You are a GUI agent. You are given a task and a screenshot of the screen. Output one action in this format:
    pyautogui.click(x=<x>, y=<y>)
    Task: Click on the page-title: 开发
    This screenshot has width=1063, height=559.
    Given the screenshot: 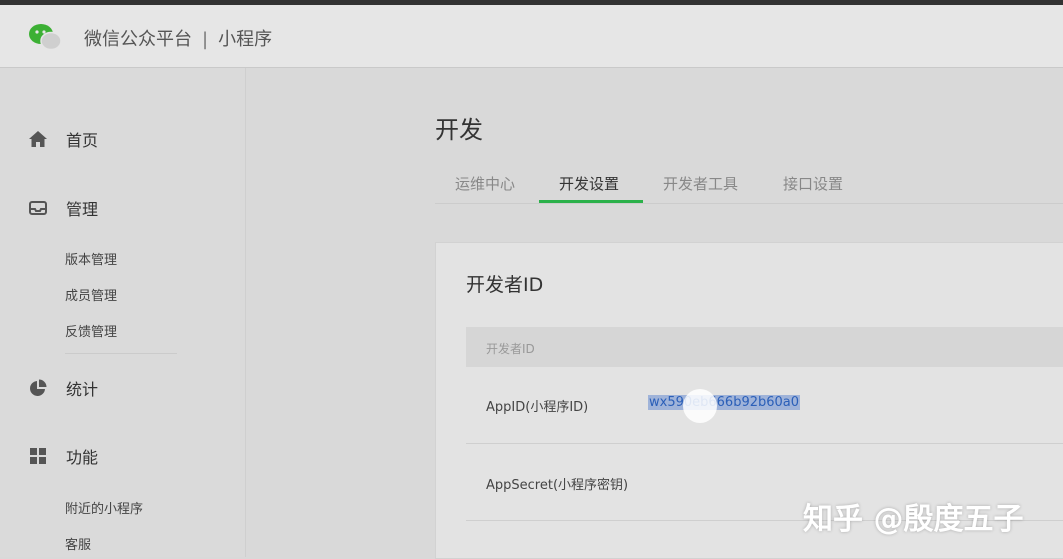 What is the action you would take?
    pyautogui.click(x=459, y=130)
    